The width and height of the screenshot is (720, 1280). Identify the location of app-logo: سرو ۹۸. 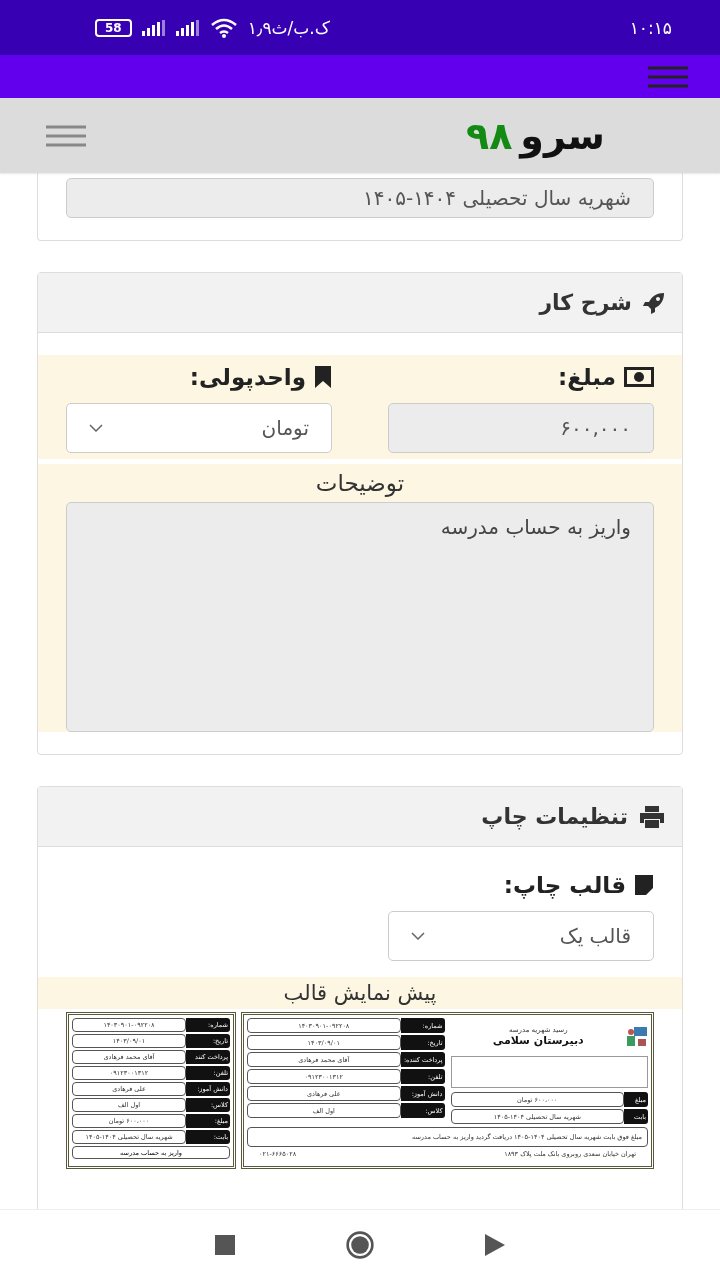
(535, 135).